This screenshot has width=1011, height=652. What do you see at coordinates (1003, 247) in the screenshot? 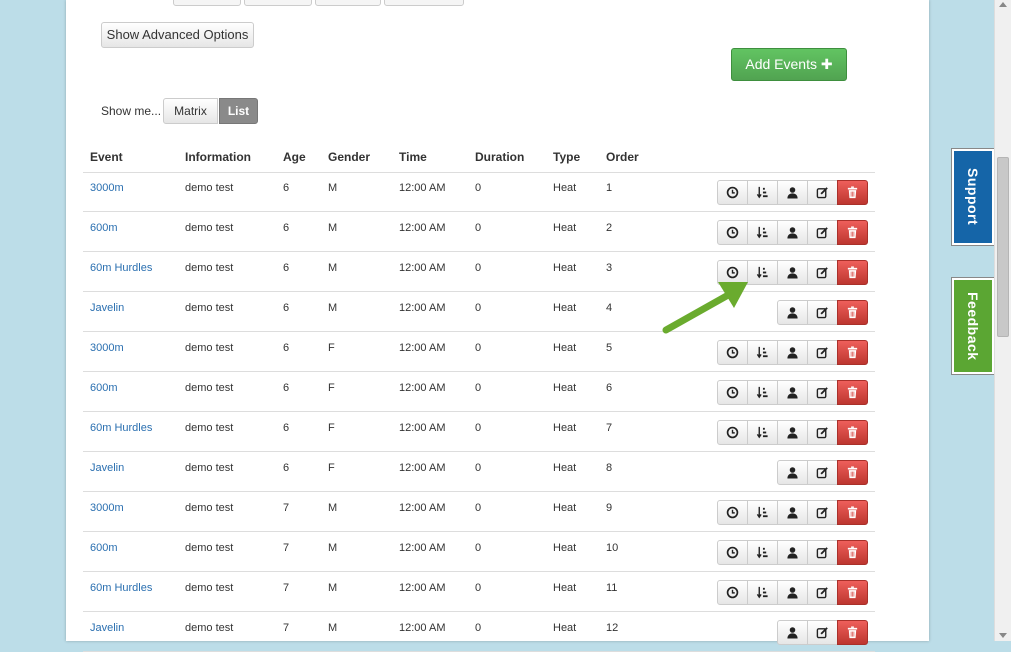
I see `scrollbar-thumb` at bounding box center [1003, 247].